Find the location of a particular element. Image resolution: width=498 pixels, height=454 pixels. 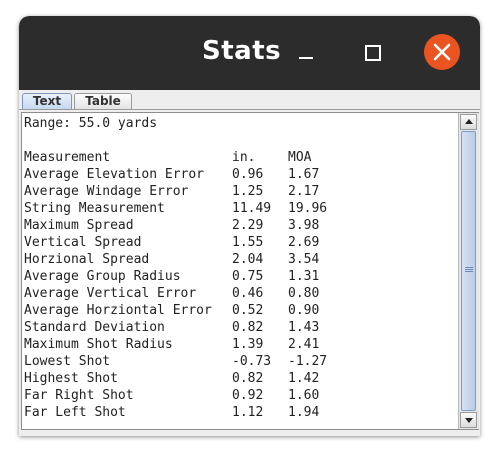

stat-moa: 19.96 is located at coordinates (308, 208).